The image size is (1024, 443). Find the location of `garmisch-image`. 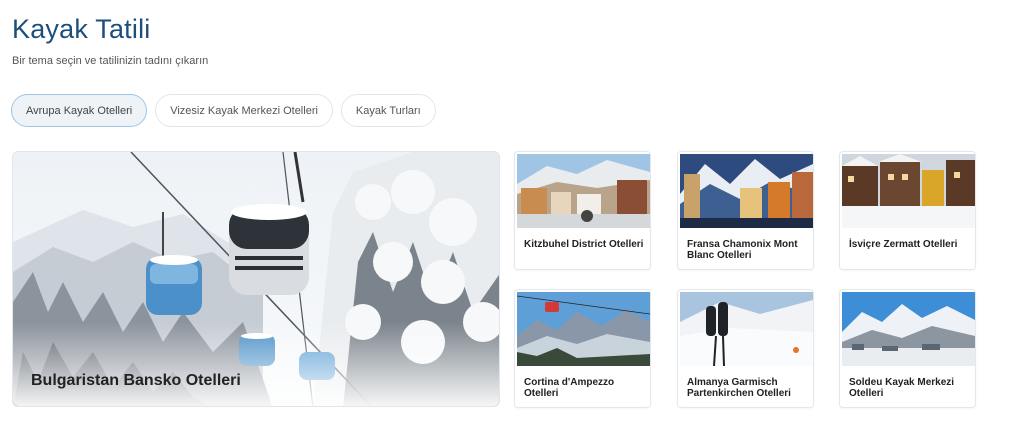

garmisch-image is located at coordinates (746, 329).